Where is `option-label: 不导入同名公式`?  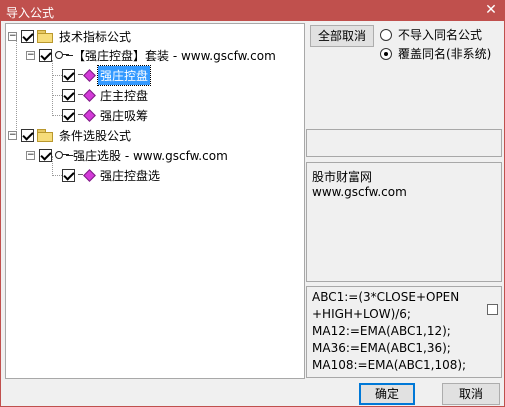
option-label: 不导入同名公式 is located at coordinates (440, 35).